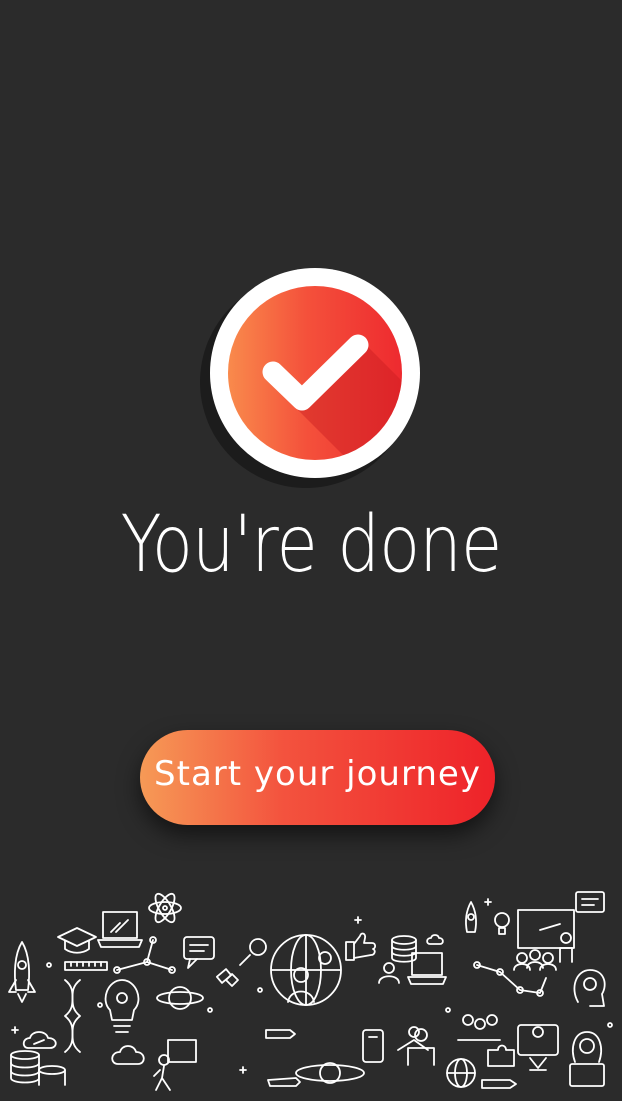 The image size is (622, 1101). What do you see at coordinates (311, 545) in the screenshot?
I see `page-title: You're done` at bounding box center [311, 545].